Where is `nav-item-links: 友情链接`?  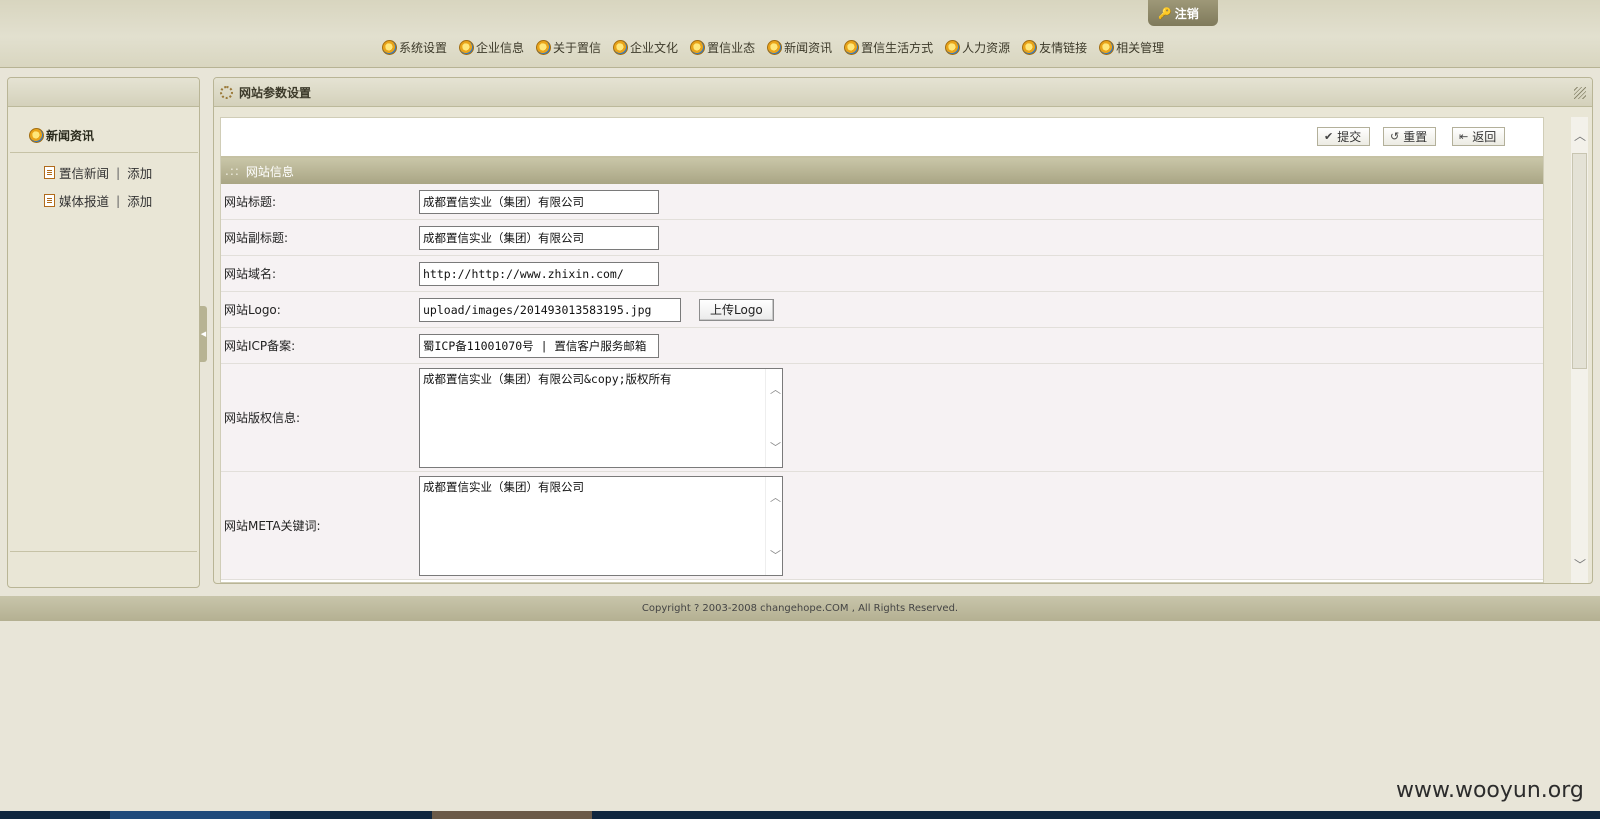 nav-item-links: 友情链接 is located at coordinates (1054, 47).